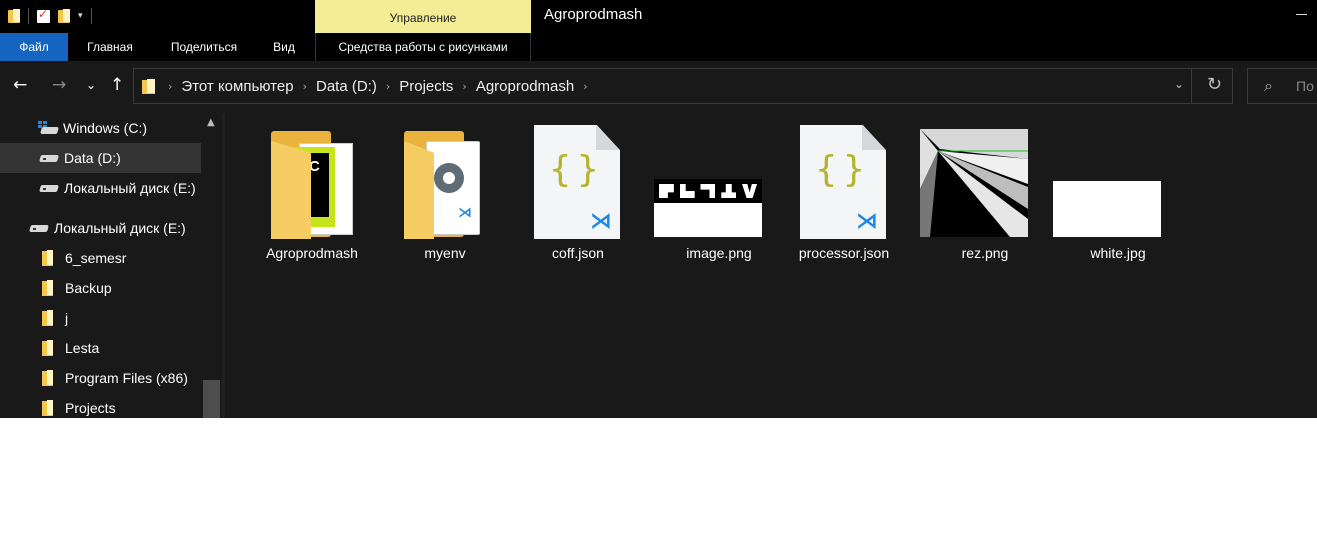 Image resolution: width=1317 pixels, height=552 pixels. I want to click on customize-toolbar-icon: ▾, so click(80, 16).